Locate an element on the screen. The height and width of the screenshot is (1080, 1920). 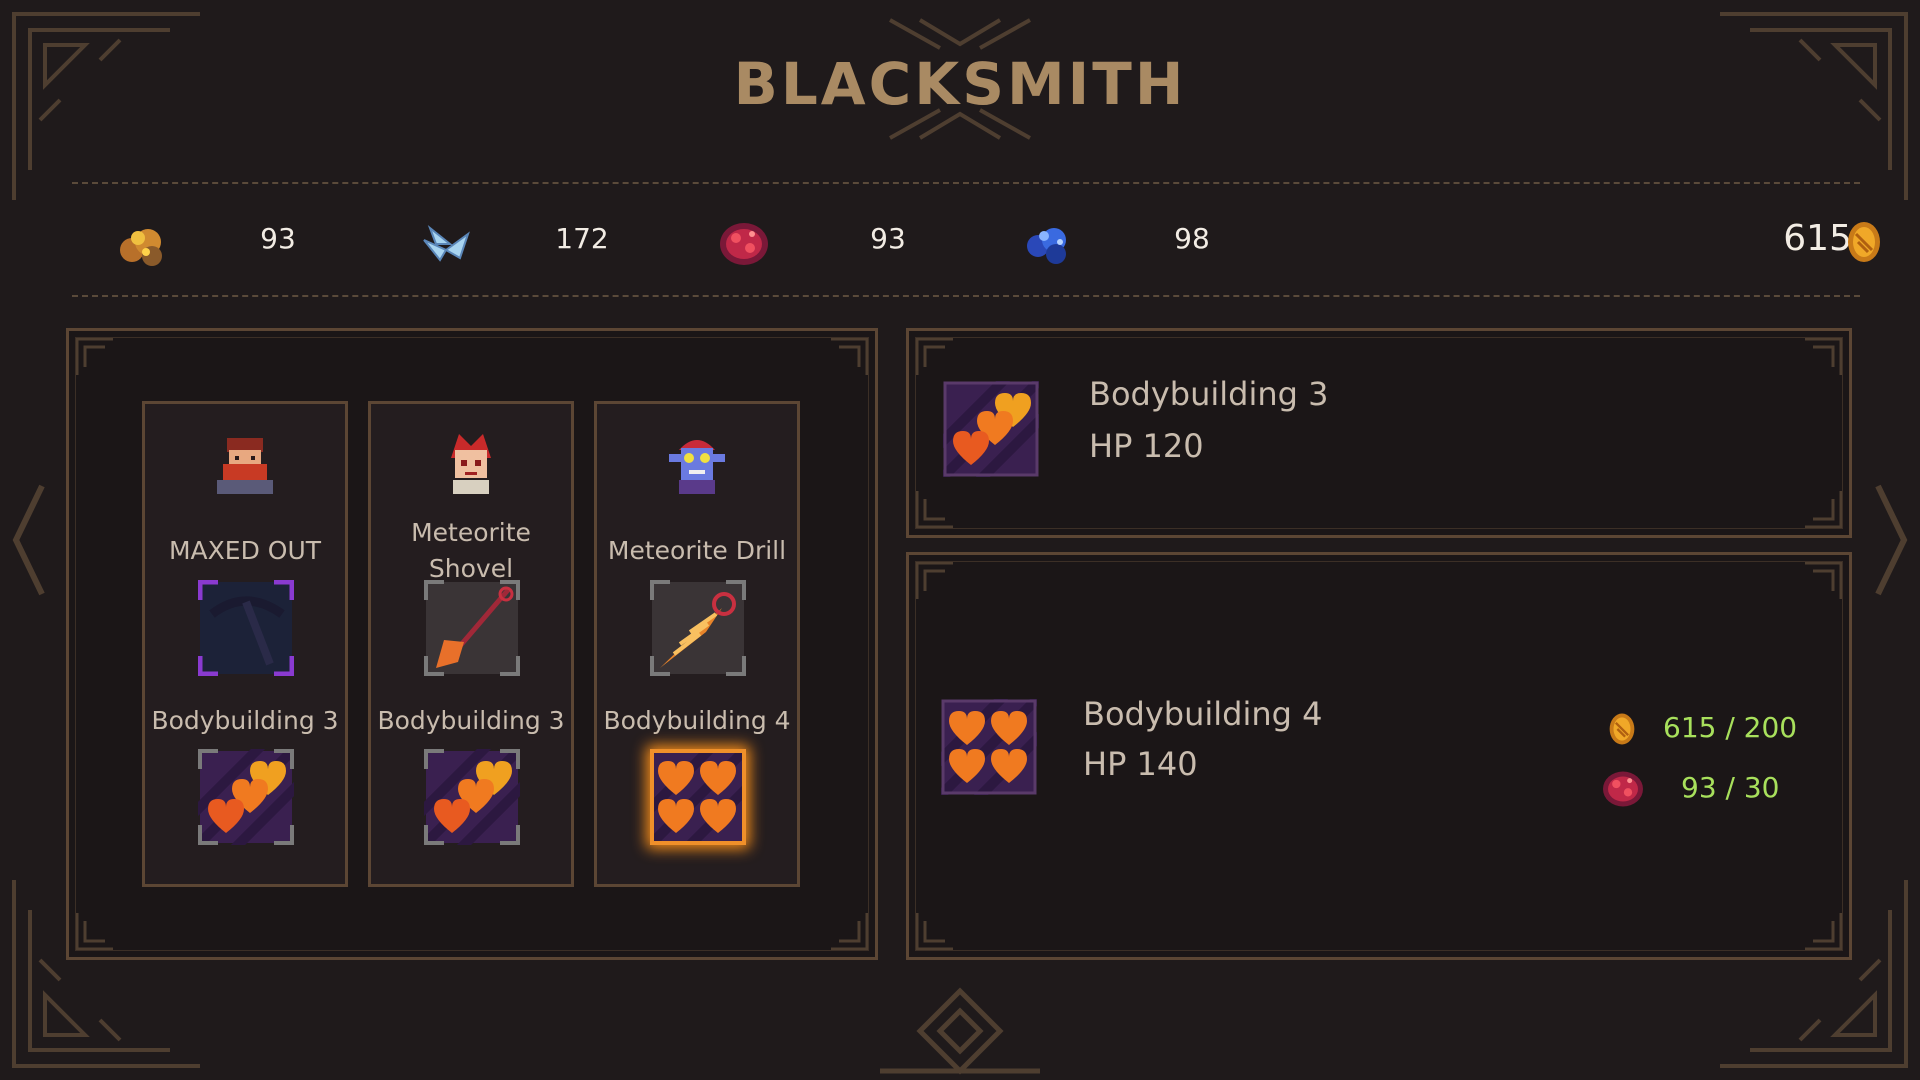
redhead-elf-portrait-icon is located at coordinates (471, 462).